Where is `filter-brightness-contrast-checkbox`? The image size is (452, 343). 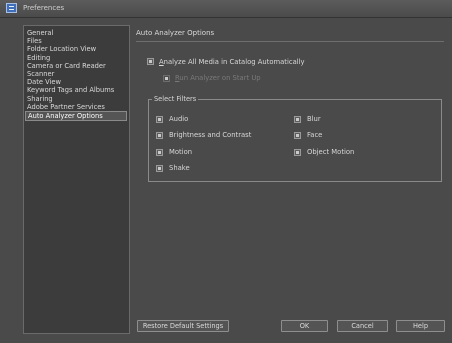 filter-brightness-contrast-checkbox is located at coordinates (159, 135).